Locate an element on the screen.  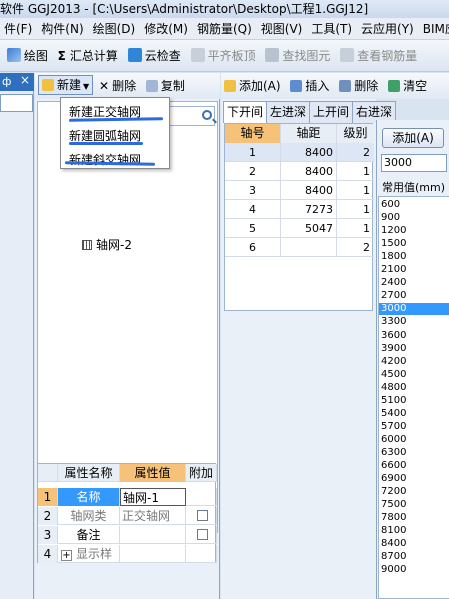
expand-icon: + is located at coordinates (66, 555).